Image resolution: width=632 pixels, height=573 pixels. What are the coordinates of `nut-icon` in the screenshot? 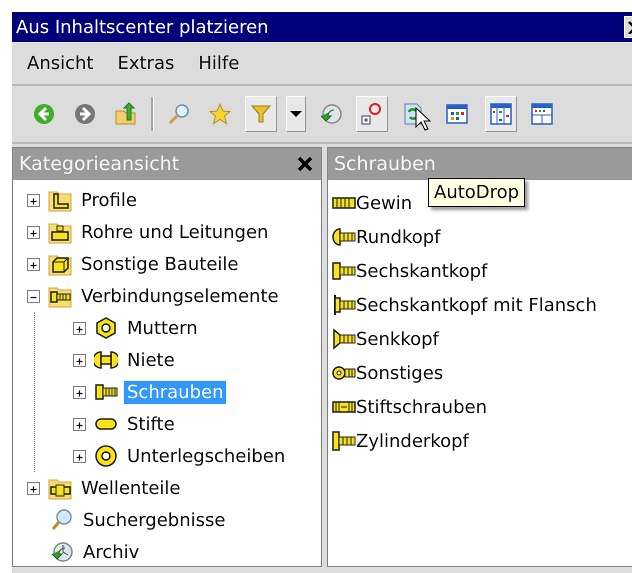 It's located at (106, 328).